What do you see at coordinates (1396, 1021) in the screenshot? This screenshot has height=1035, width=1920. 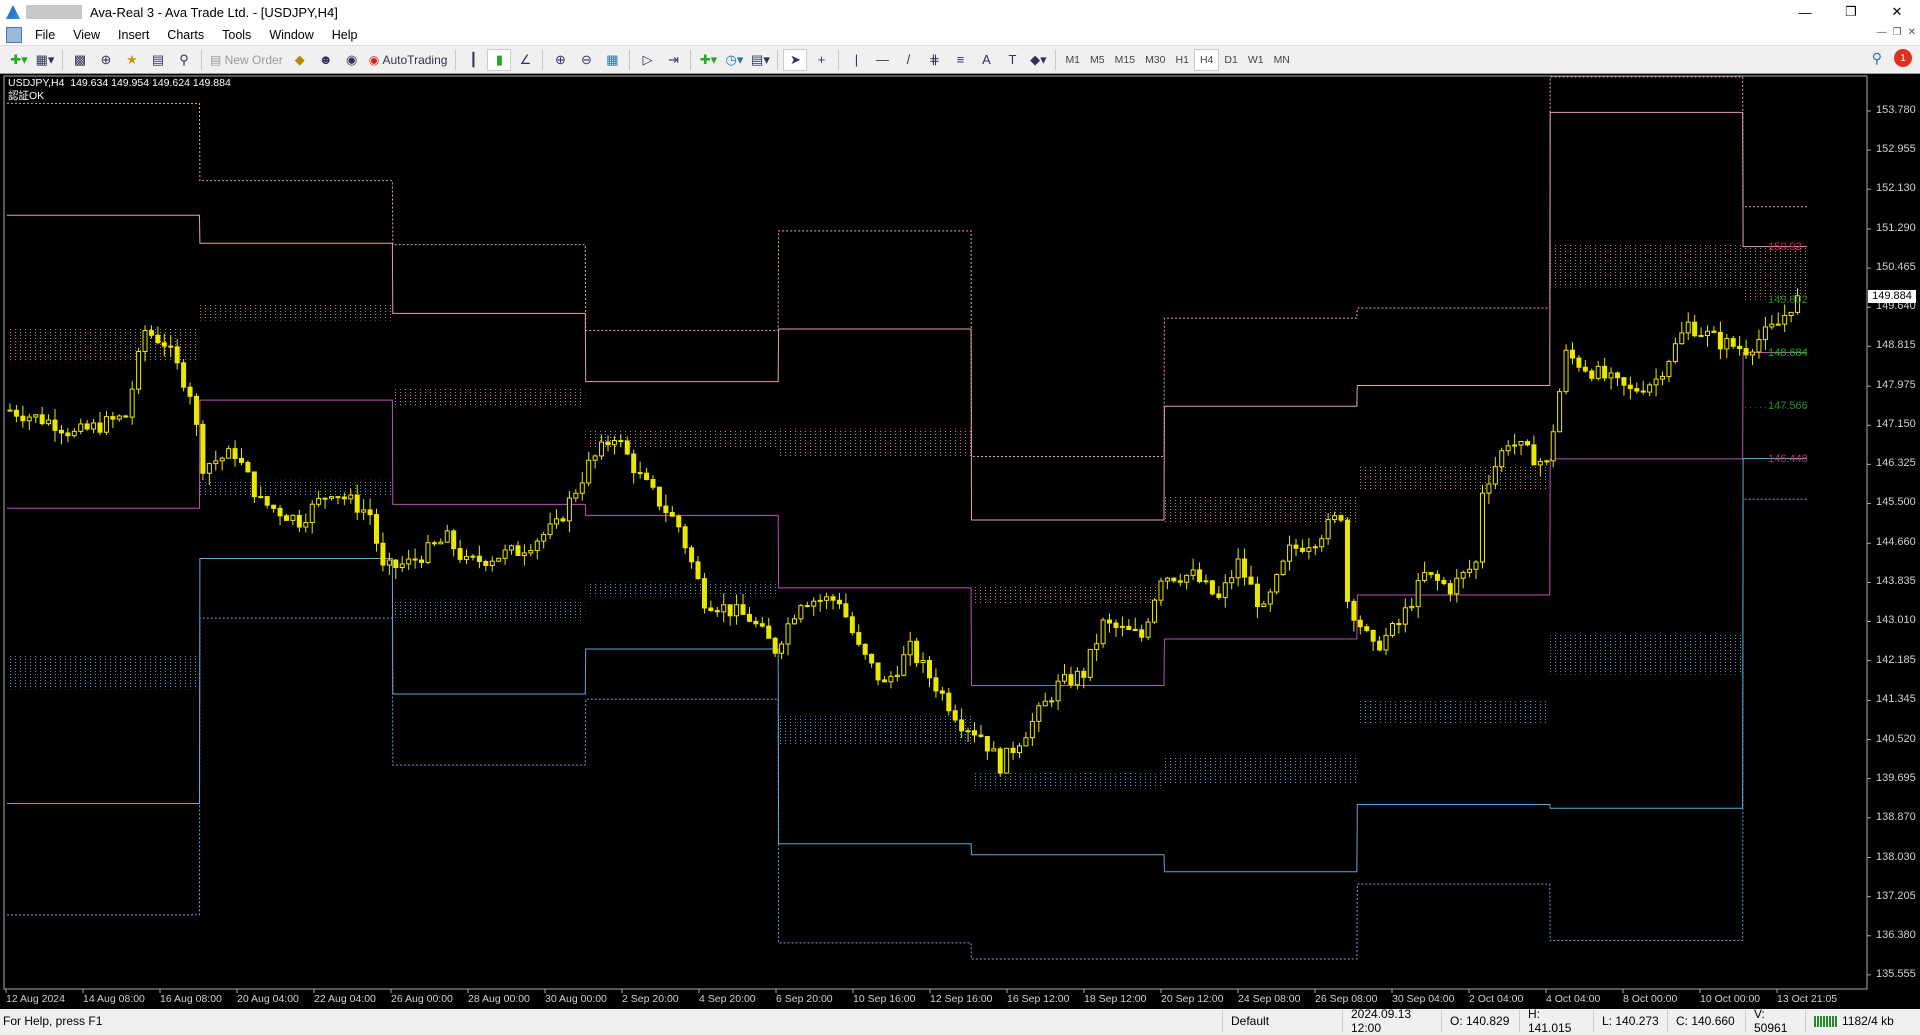 I see `bar-datetime: 2024.09.13 12:00` at bounding box center [1396, 1021].